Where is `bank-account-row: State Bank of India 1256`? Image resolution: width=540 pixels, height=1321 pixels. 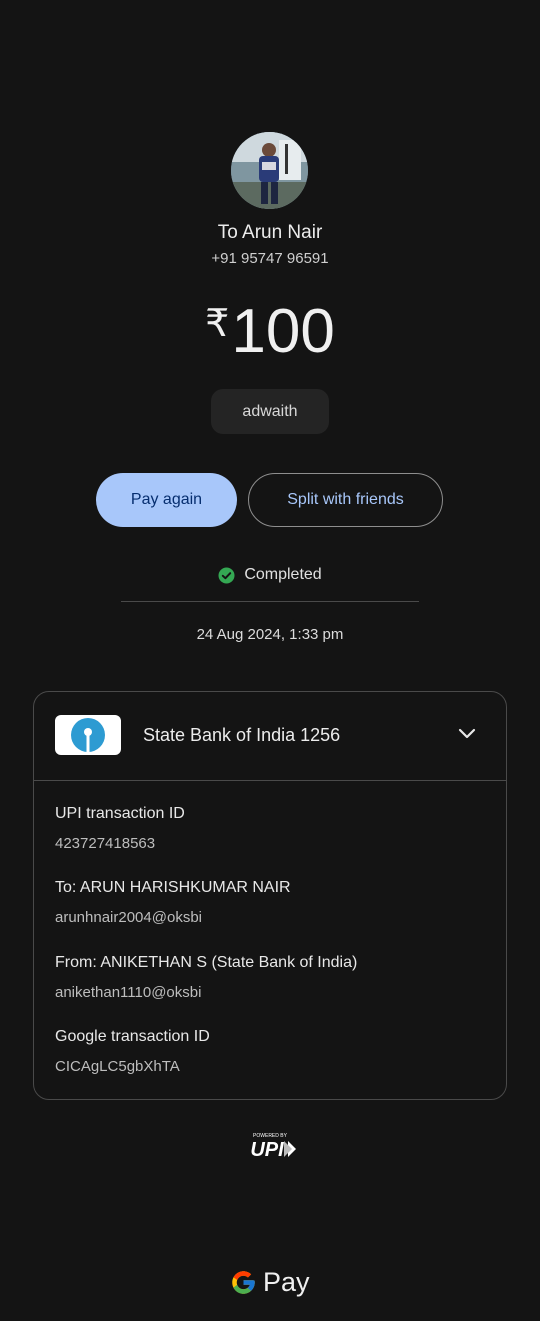 bank-account-row: State Bank of India 1256 is located at coordinates (270, 736).